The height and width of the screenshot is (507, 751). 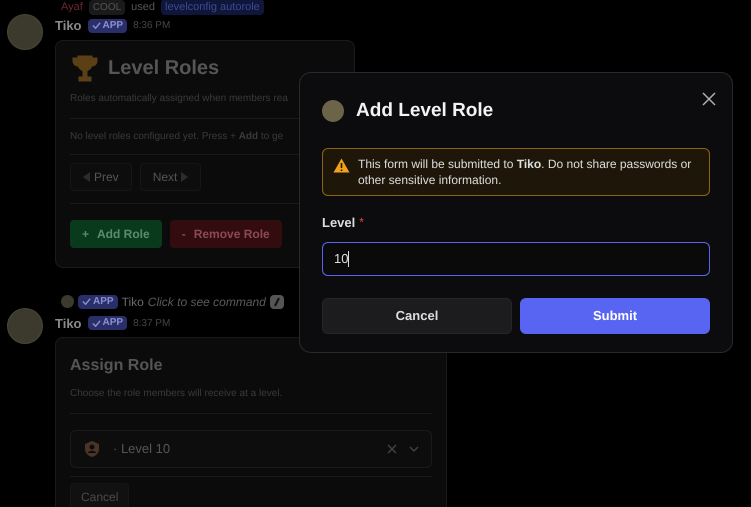 What do you see at coordinates (85, 67) in the screenshot?
I see `trophy-icon` at bounding box center [85, 67].